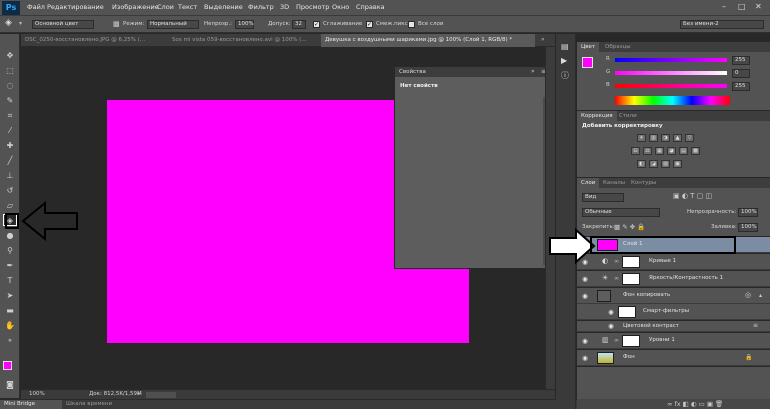 The image size is (770, 409). What do you see at coordinates (312, 7) in the screenshot?
I see `menu-view: Просмотр` at bounding box center [312, 7].